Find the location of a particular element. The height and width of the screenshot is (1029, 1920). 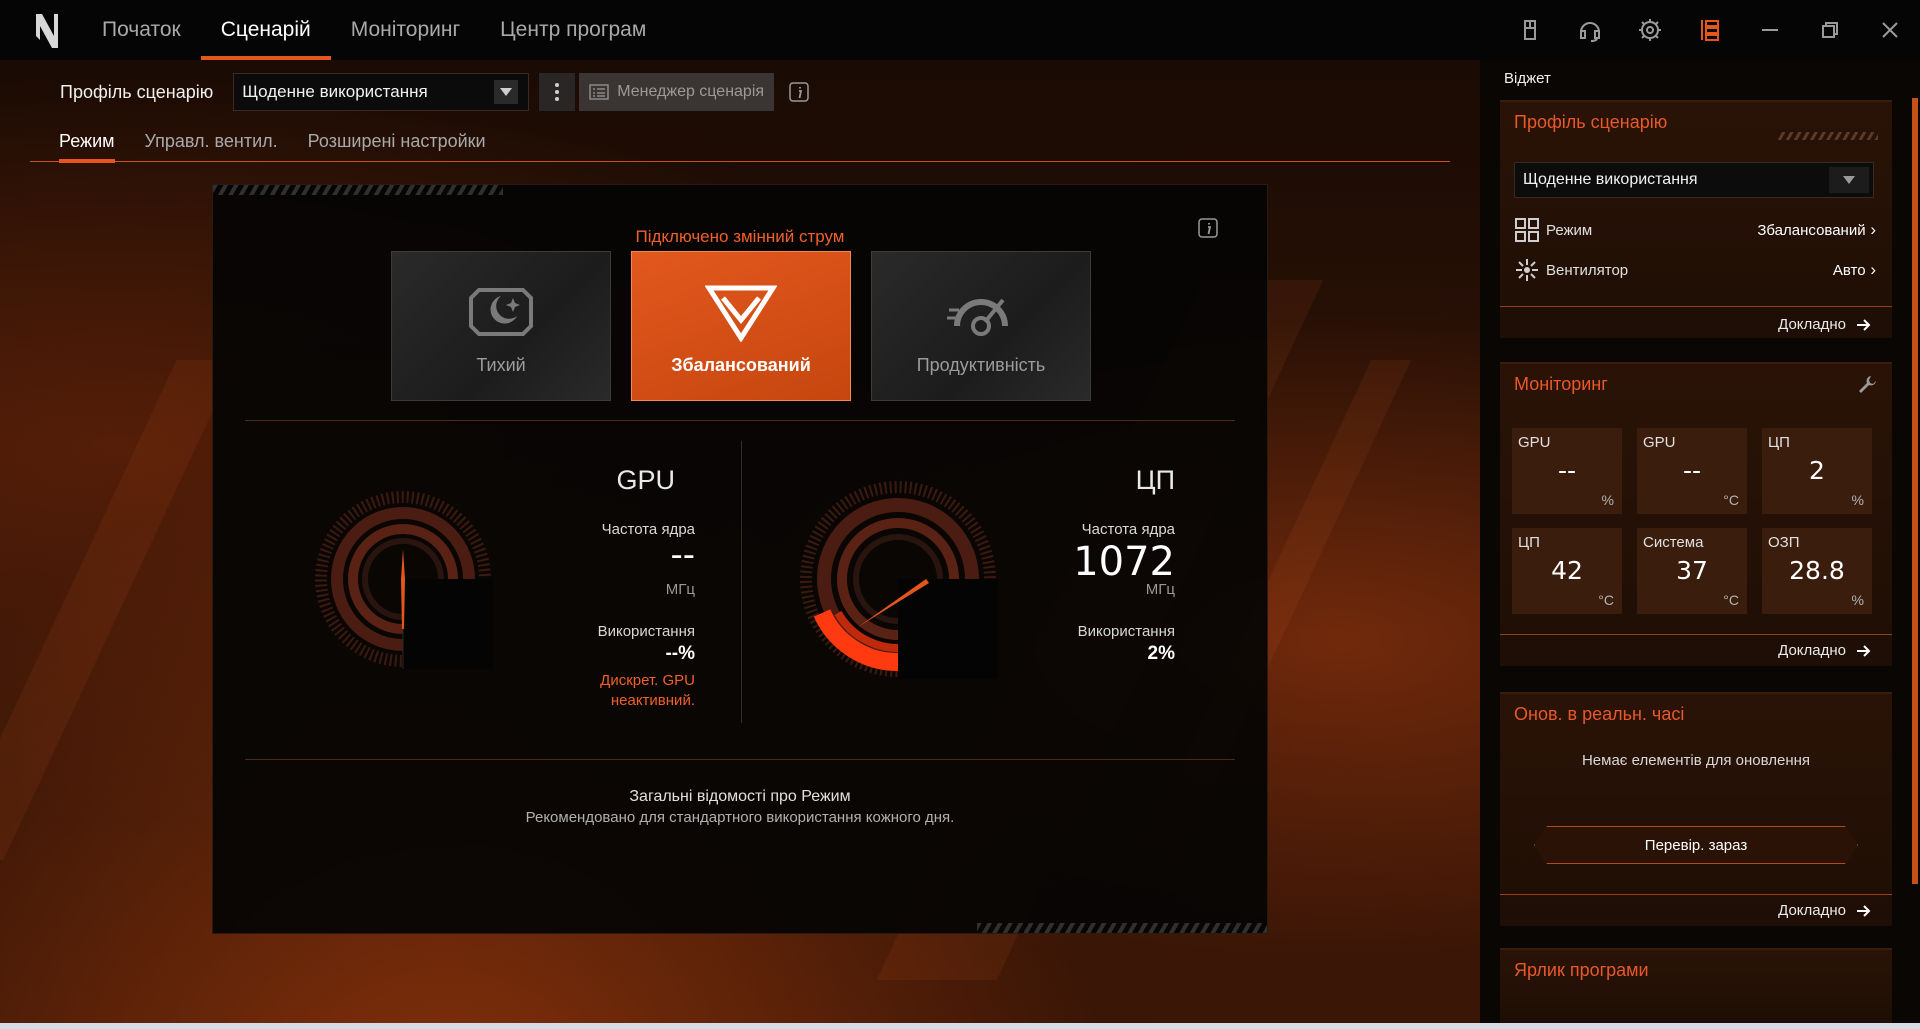

mode-label: Продуктивність is located at coordinates (981, 365).